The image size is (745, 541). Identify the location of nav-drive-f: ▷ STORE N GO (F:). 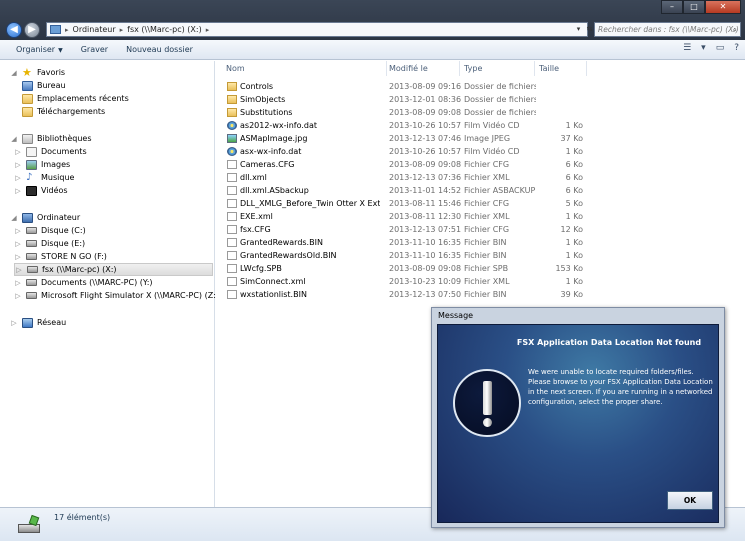
(60, 256).